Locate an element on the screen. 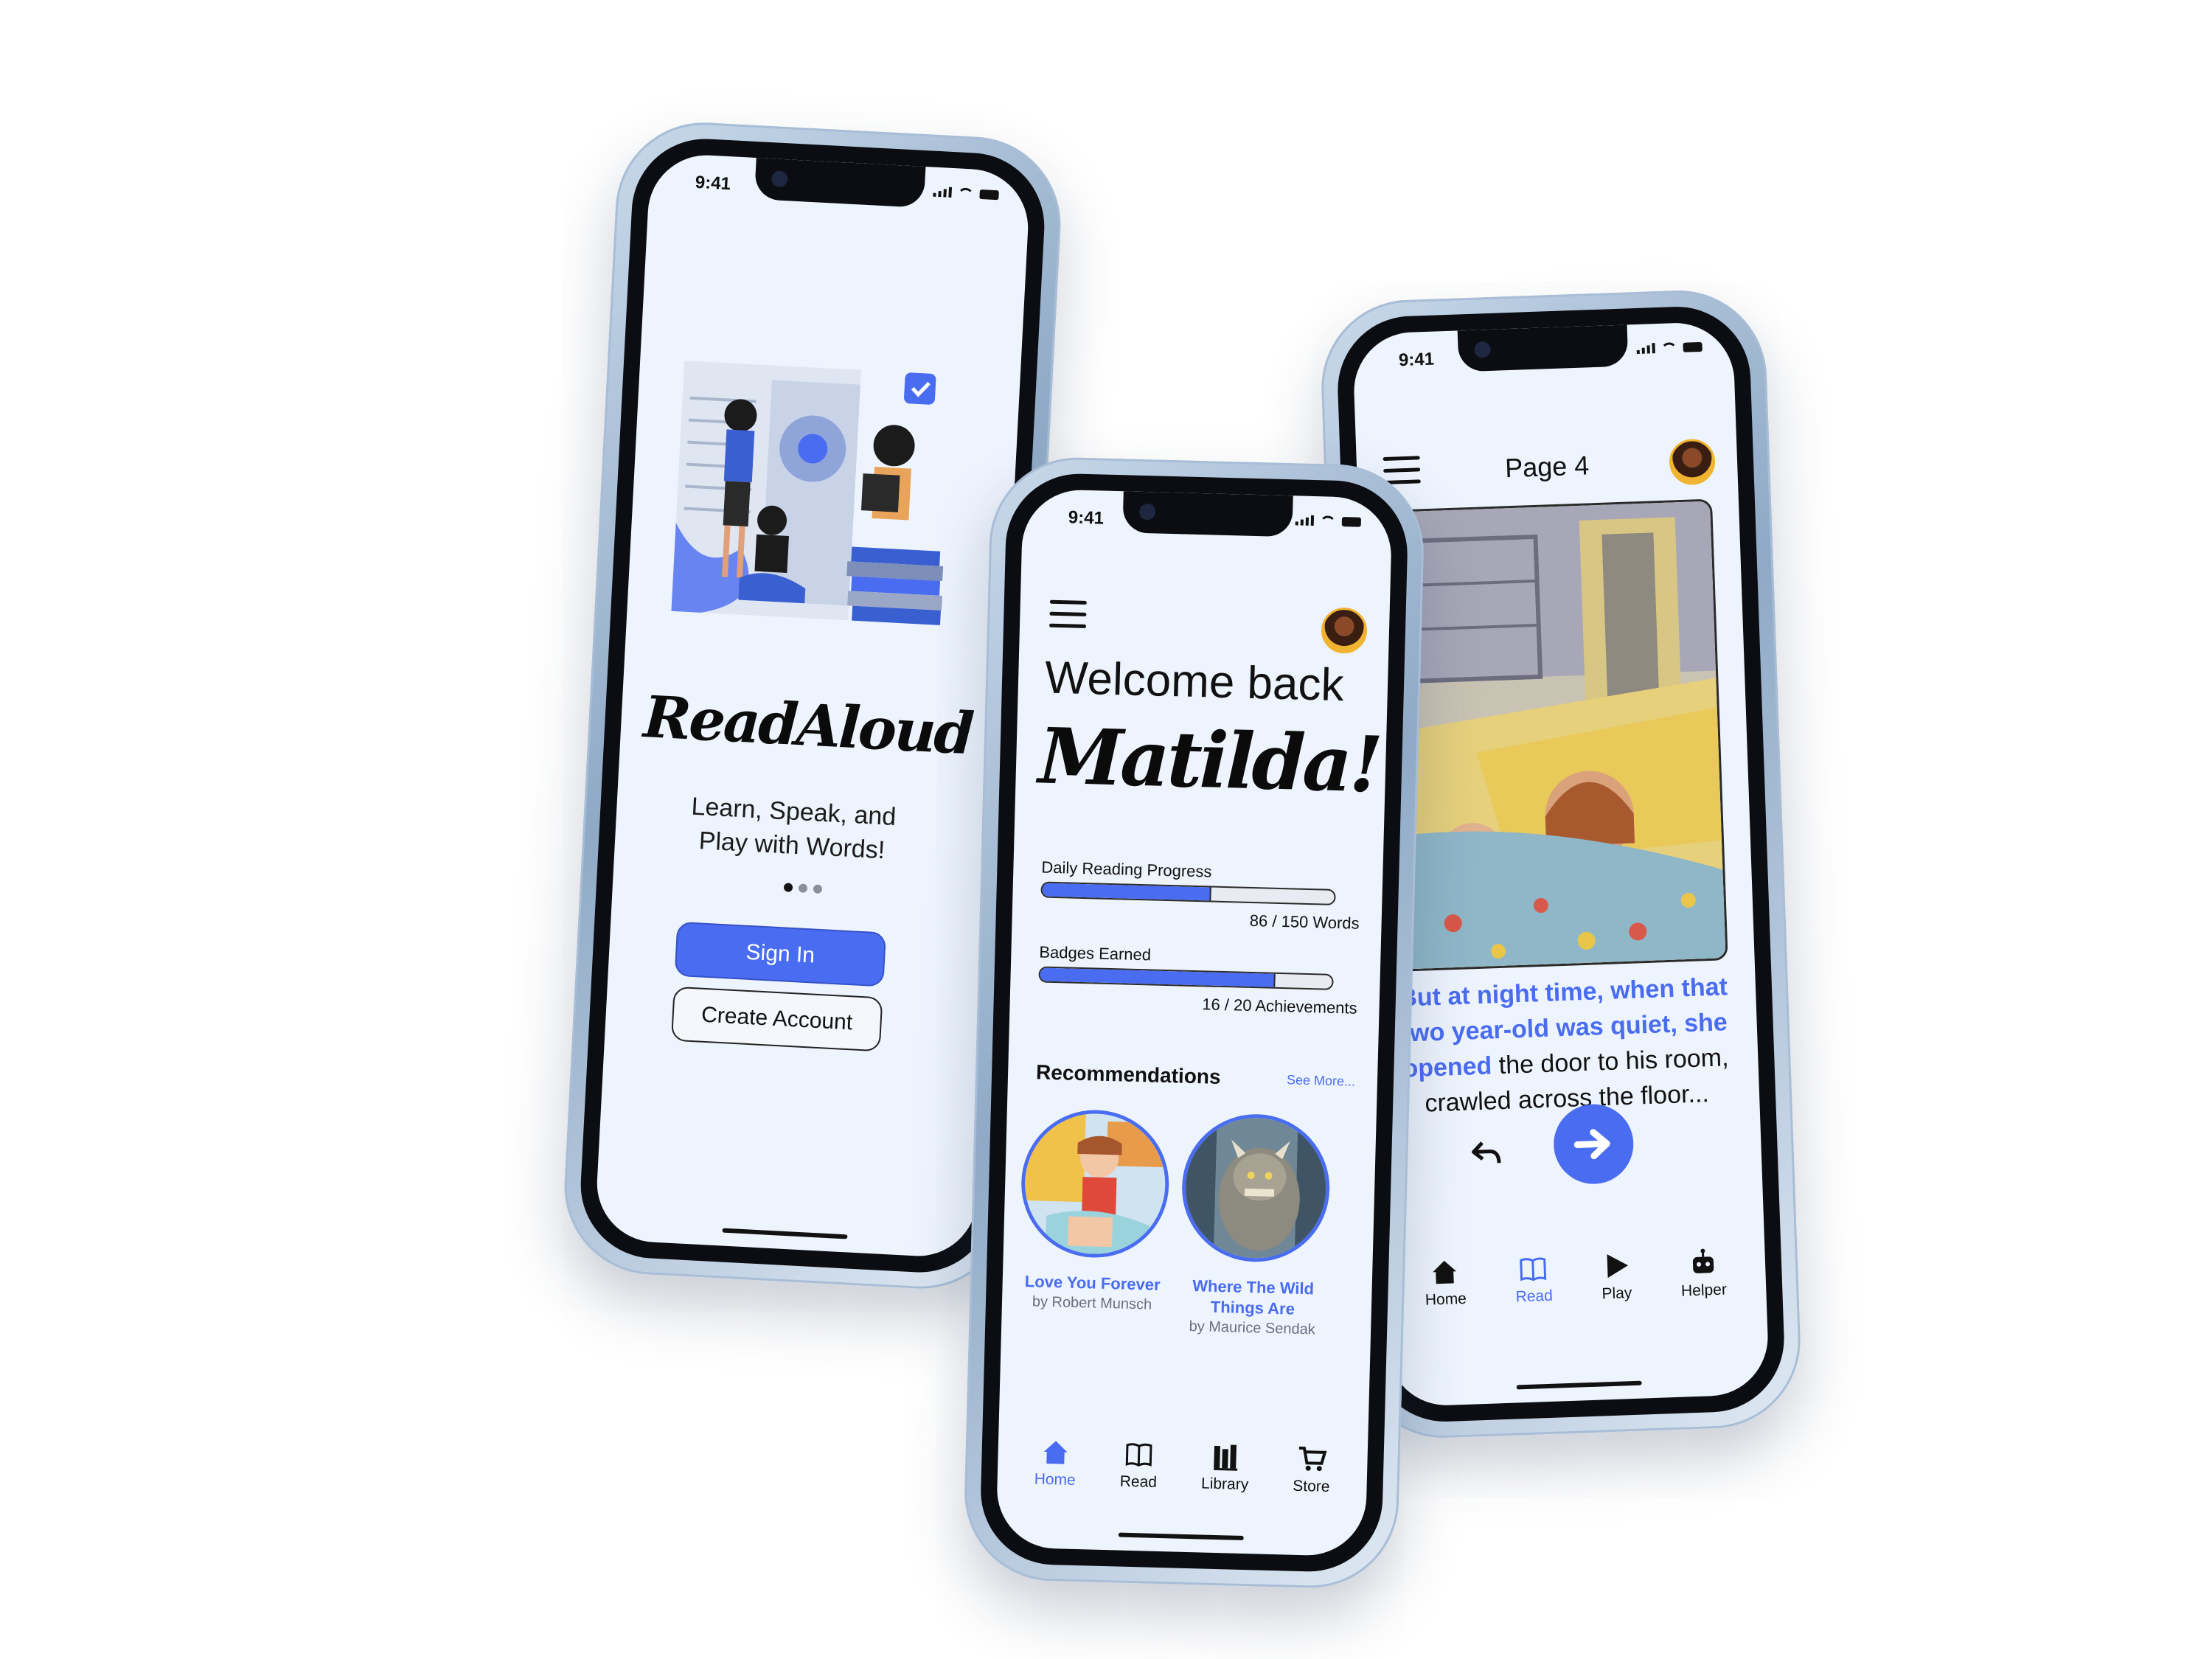 The width and height of the screenshot is (2212, 1659). badges-progress-bar is located at coordinates (1186, 978).